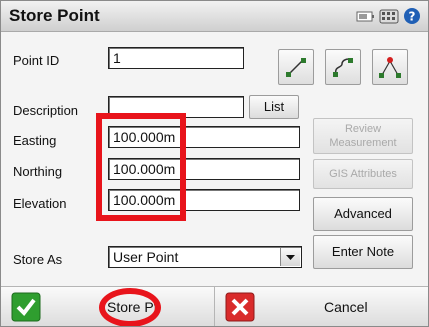 This screenshot has width=429, height=327. I want to click on description-field, so click(176, 107).